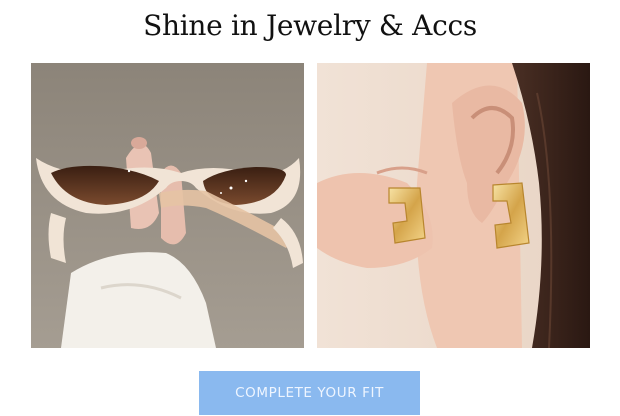 This screenshot has width=620, height=416. Describe the element at coordinates (310, 25) in the screenshot. I see `section-title: Shine in Jewelry & Accs` at that location.